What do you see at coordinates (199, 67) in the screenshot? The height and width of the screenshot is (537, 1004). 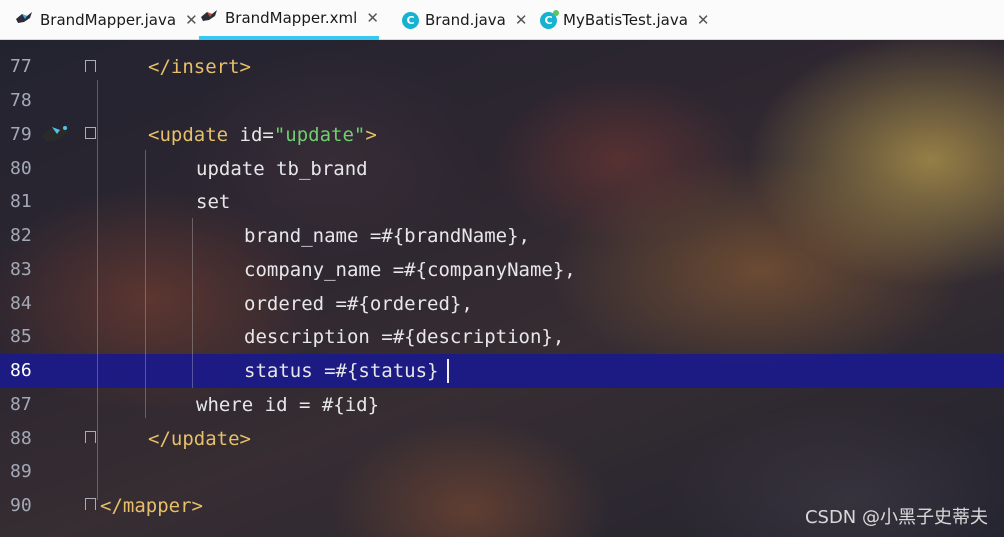 I see `code-line: </insert>` at bounding box center [199, 67].